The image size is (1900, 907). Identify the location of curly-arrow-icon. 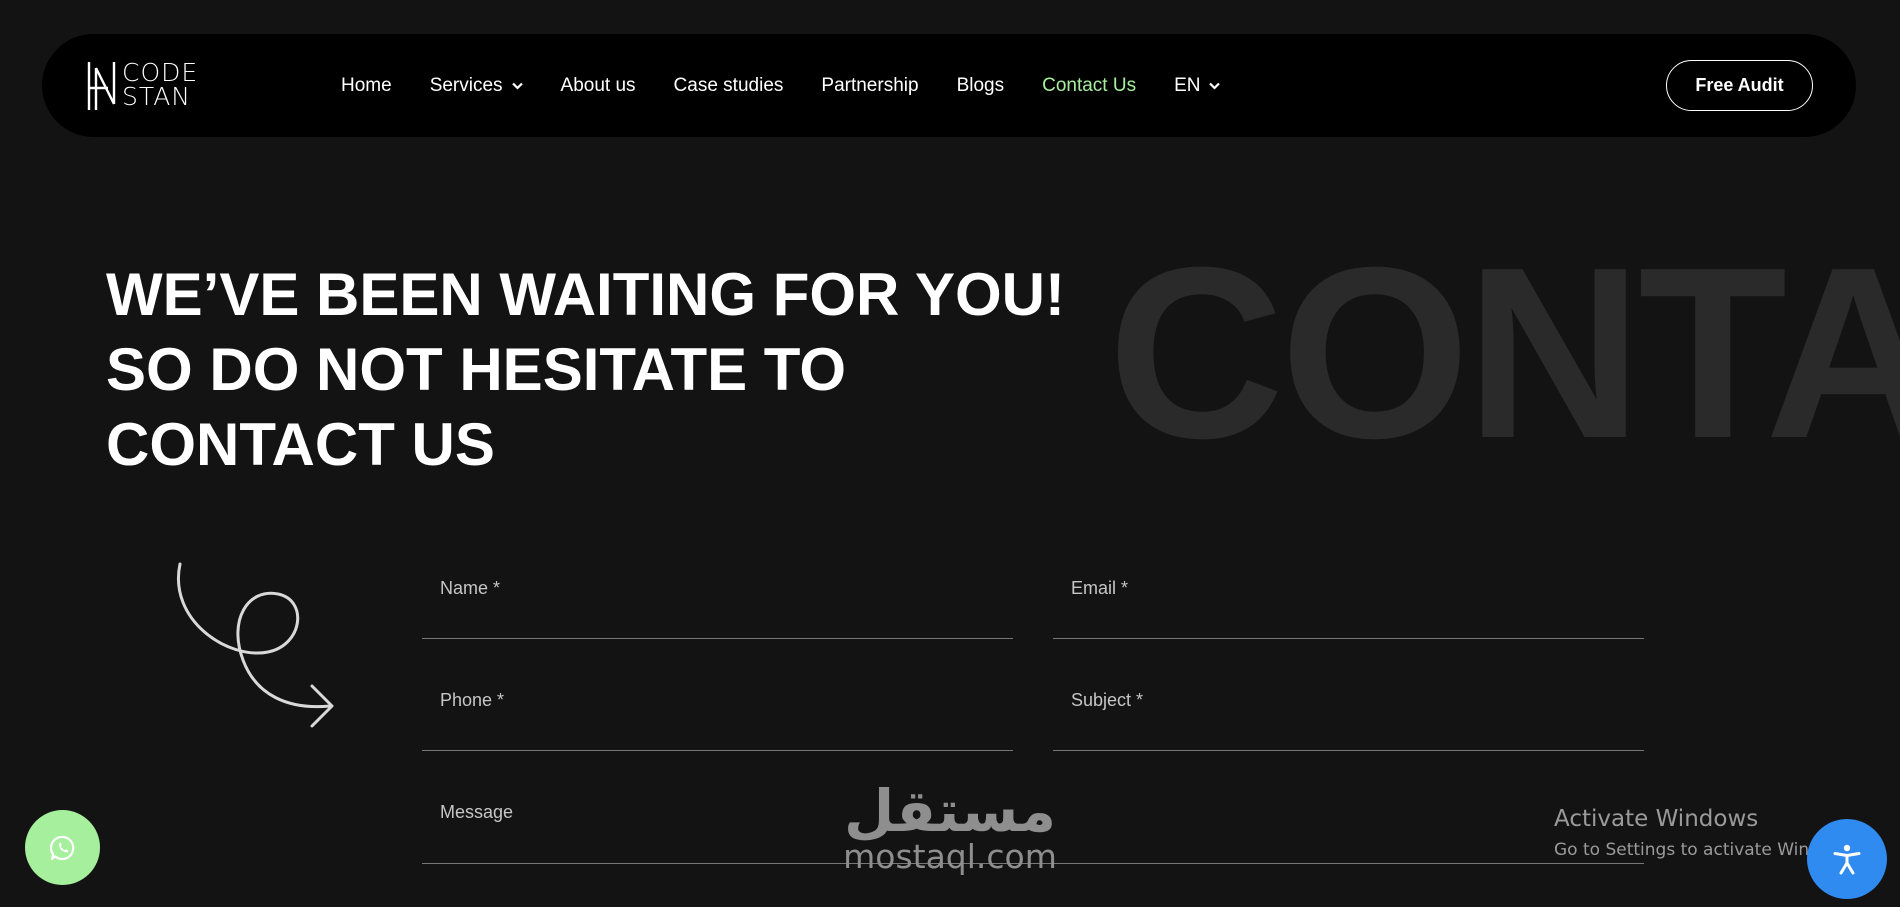
(255, 645).